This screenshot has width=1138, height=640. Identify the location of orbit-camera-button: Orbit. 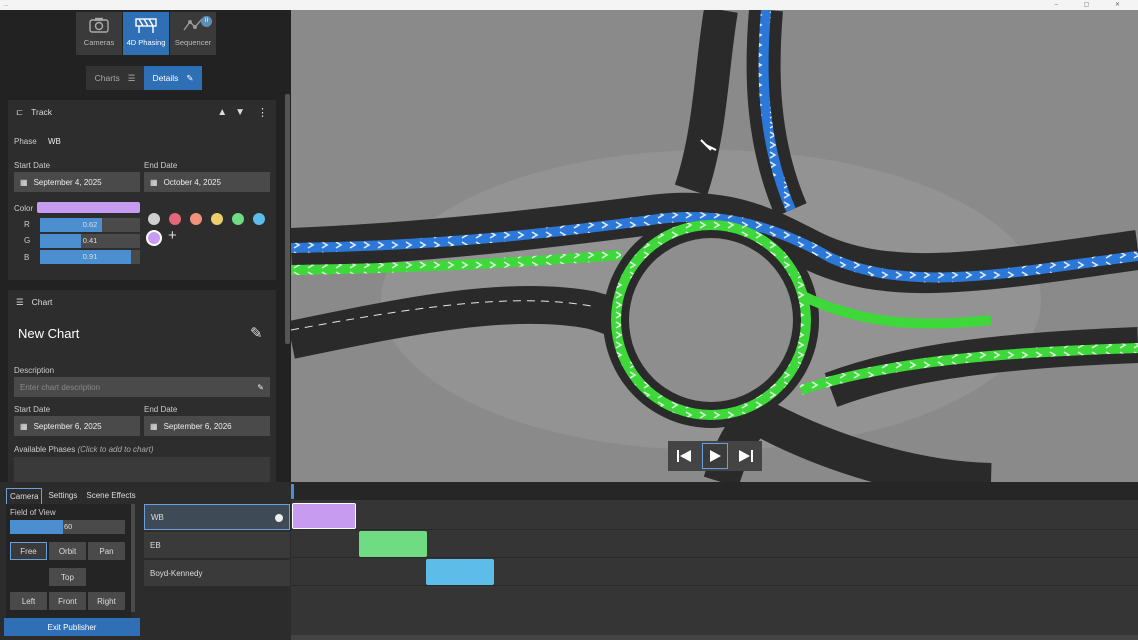
(67, 551).